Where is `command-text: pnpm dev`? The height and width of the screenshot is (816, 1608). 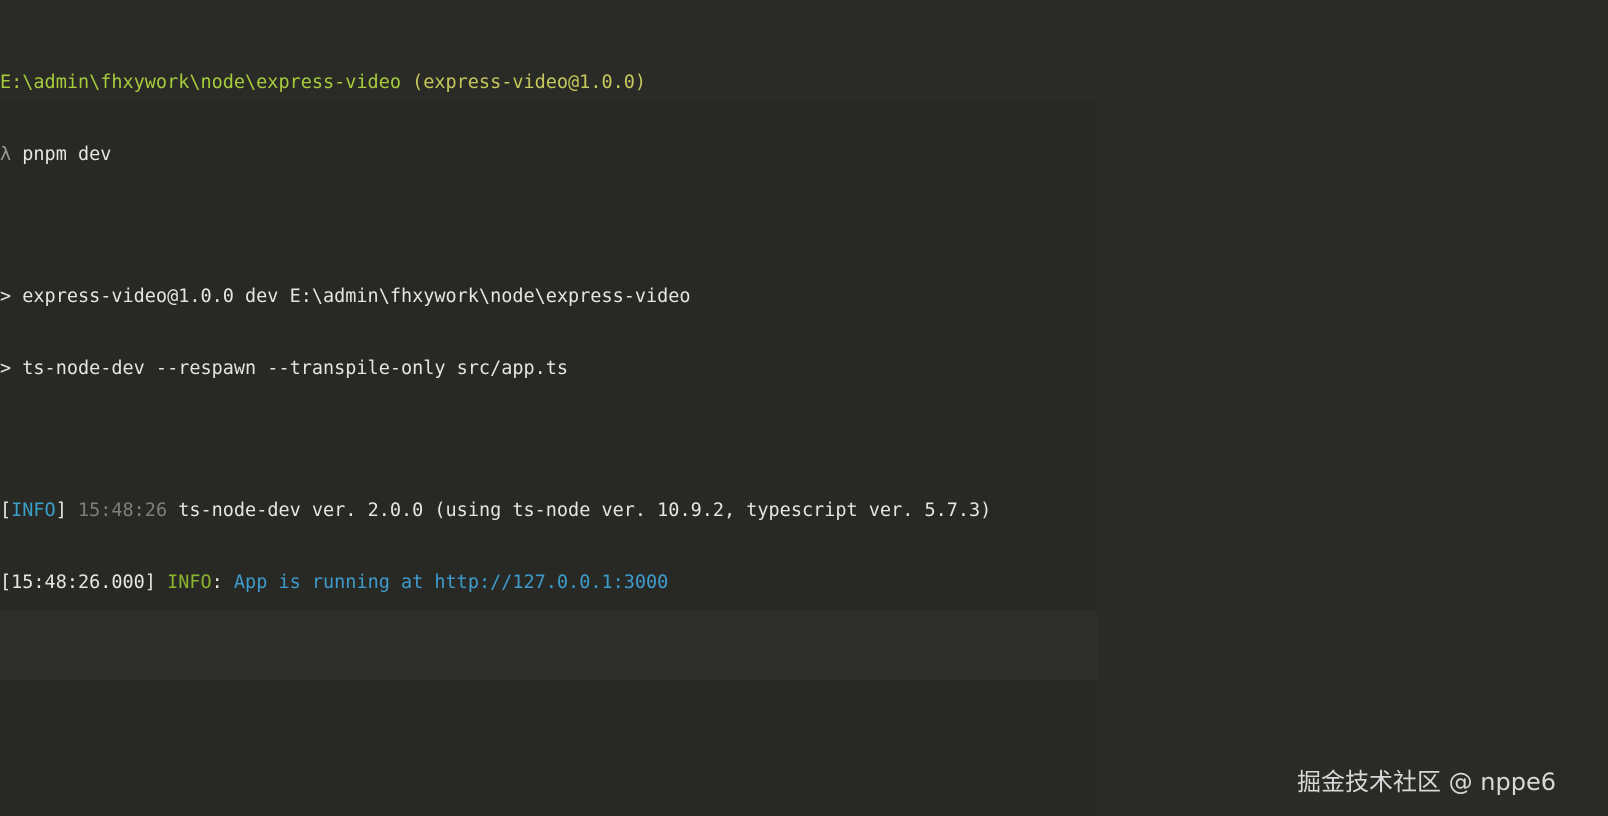 command-text: pnpm dev is located at coordinates (67, 154).